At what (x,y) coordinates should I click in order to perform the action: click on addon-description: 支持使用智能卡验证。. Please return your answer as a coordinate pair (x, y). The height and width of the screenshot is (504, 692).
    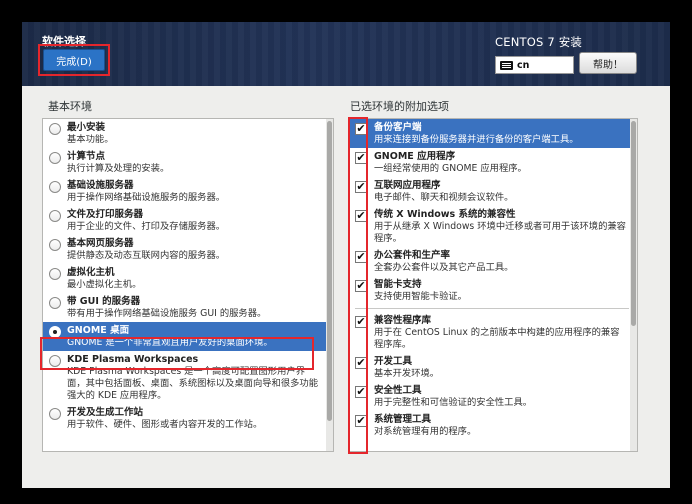
    Looking at the image, I should click on (420, 296).